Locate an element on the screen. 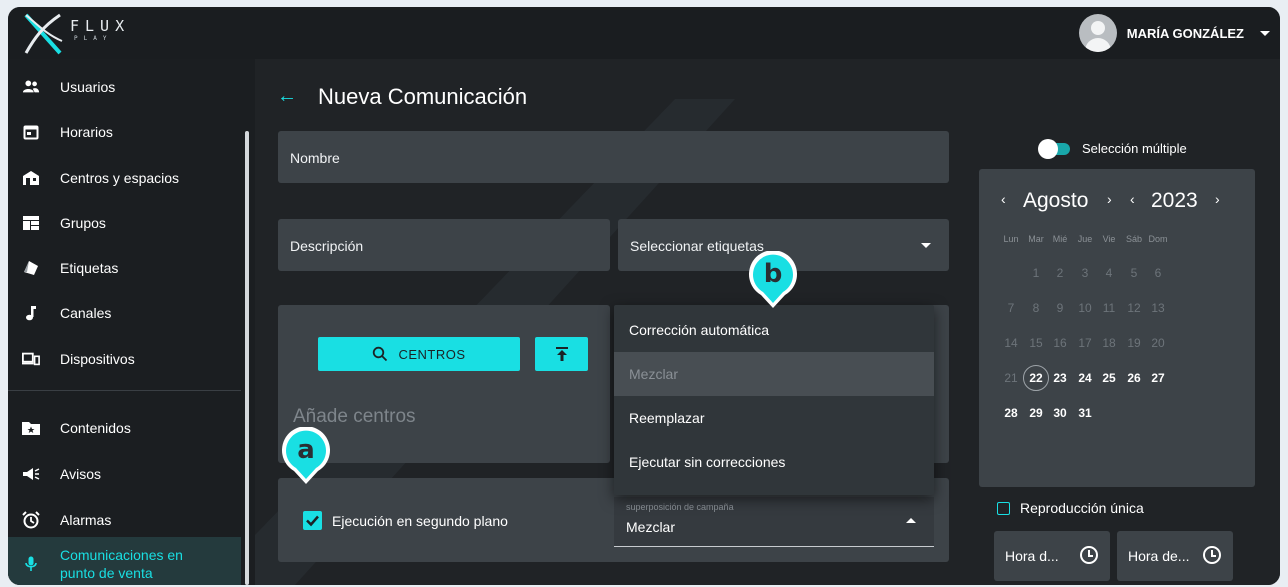 The width and height of the screenshot is (1288, 587). sidebar-item-dispositivos: Dispositivos is located at coordinates (124, 359).